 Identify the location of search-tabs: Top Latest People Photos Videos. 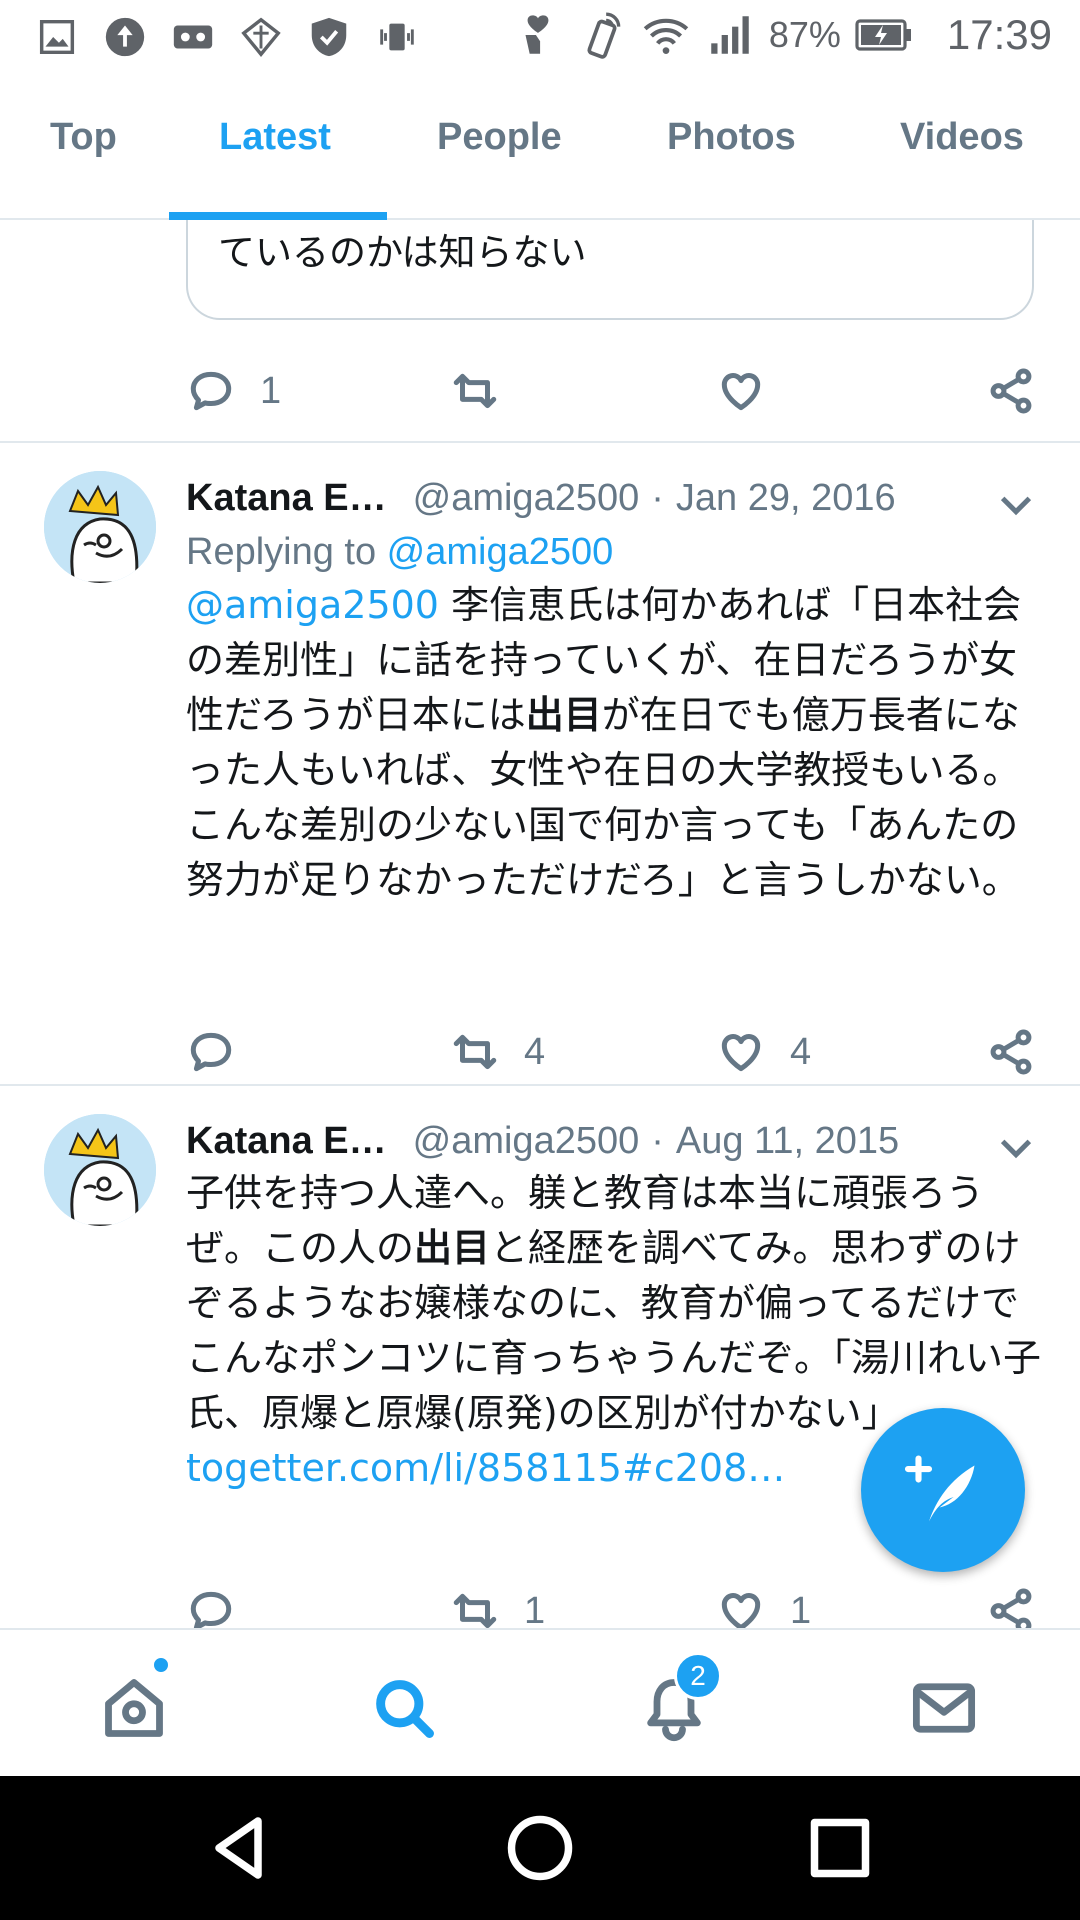
(540, 149).